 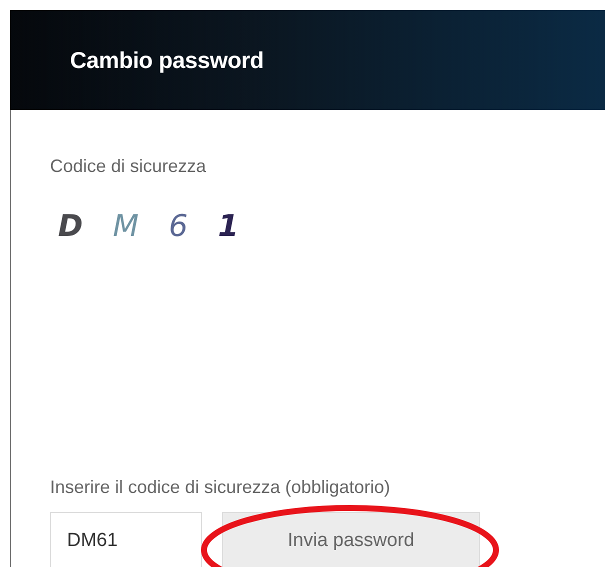 I want to click on captcha-character: M, so click(x=125, y=226).